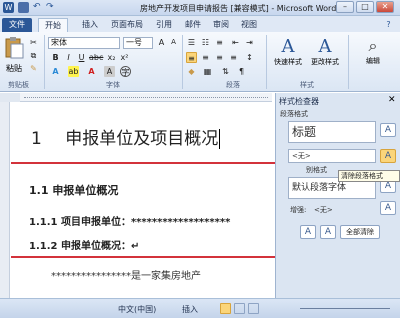 This screenshot has width=400, height=318. I want to click on bullets-icon: ☰, so click(191, 42).